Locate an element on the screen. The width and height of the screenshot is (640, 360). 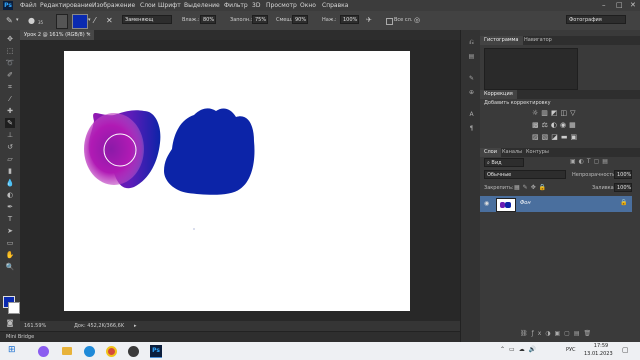
type-tool-icon: T is located at coordinates (10, 219).